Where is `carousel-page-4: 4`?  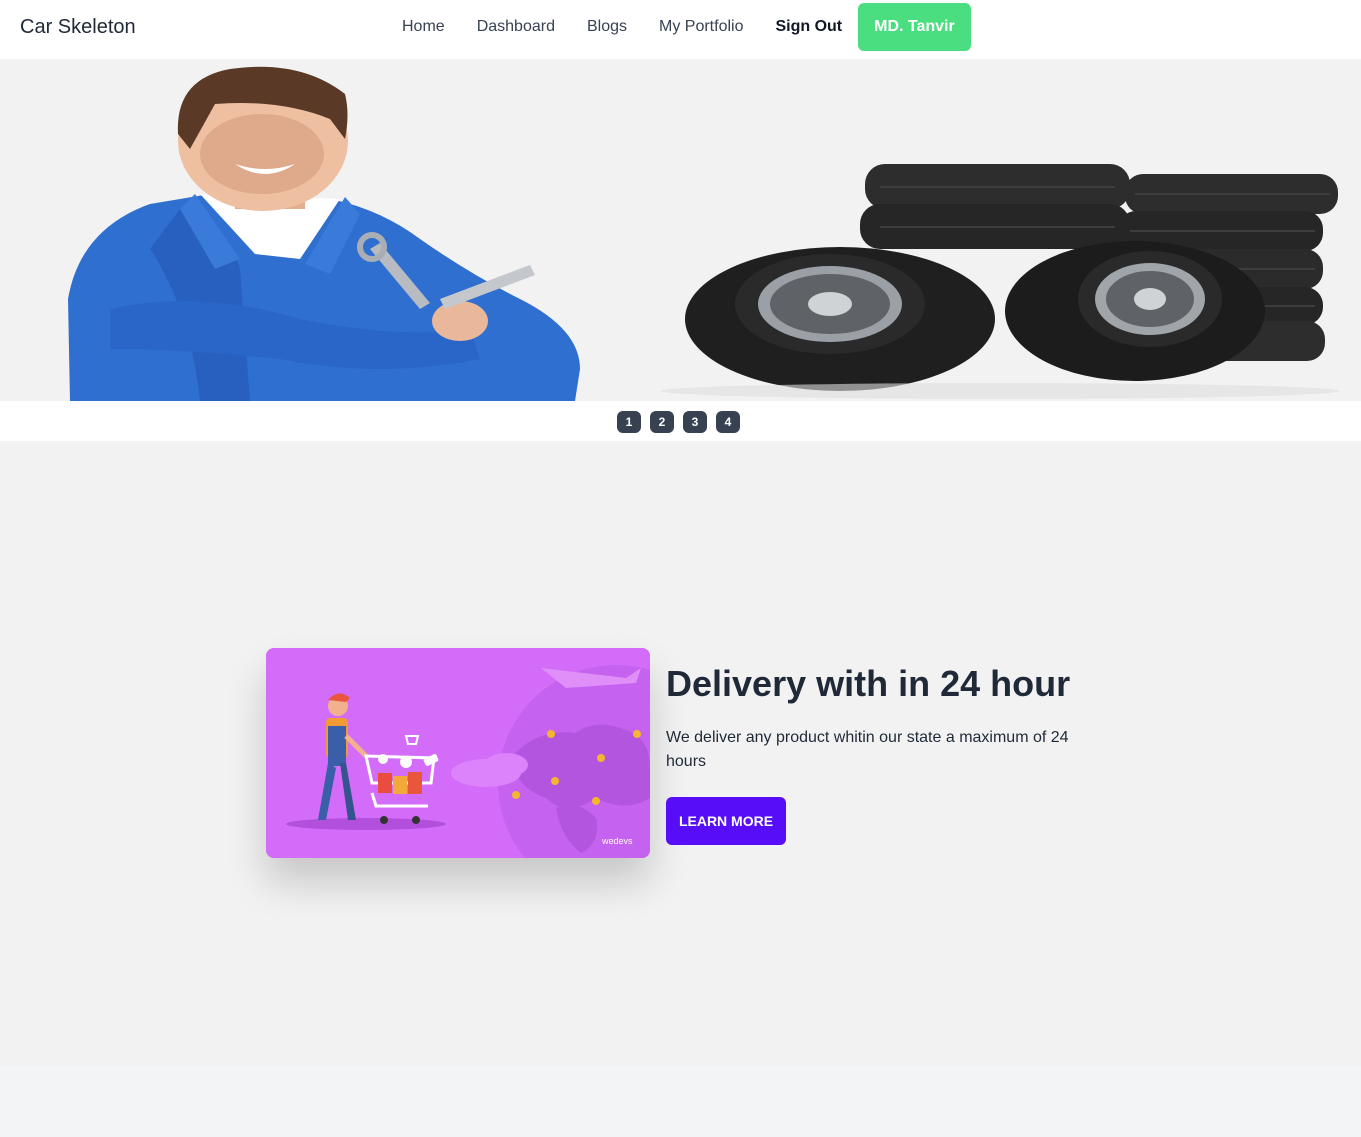
carousel-page-4: 4 is located at coordinates (728, 422).